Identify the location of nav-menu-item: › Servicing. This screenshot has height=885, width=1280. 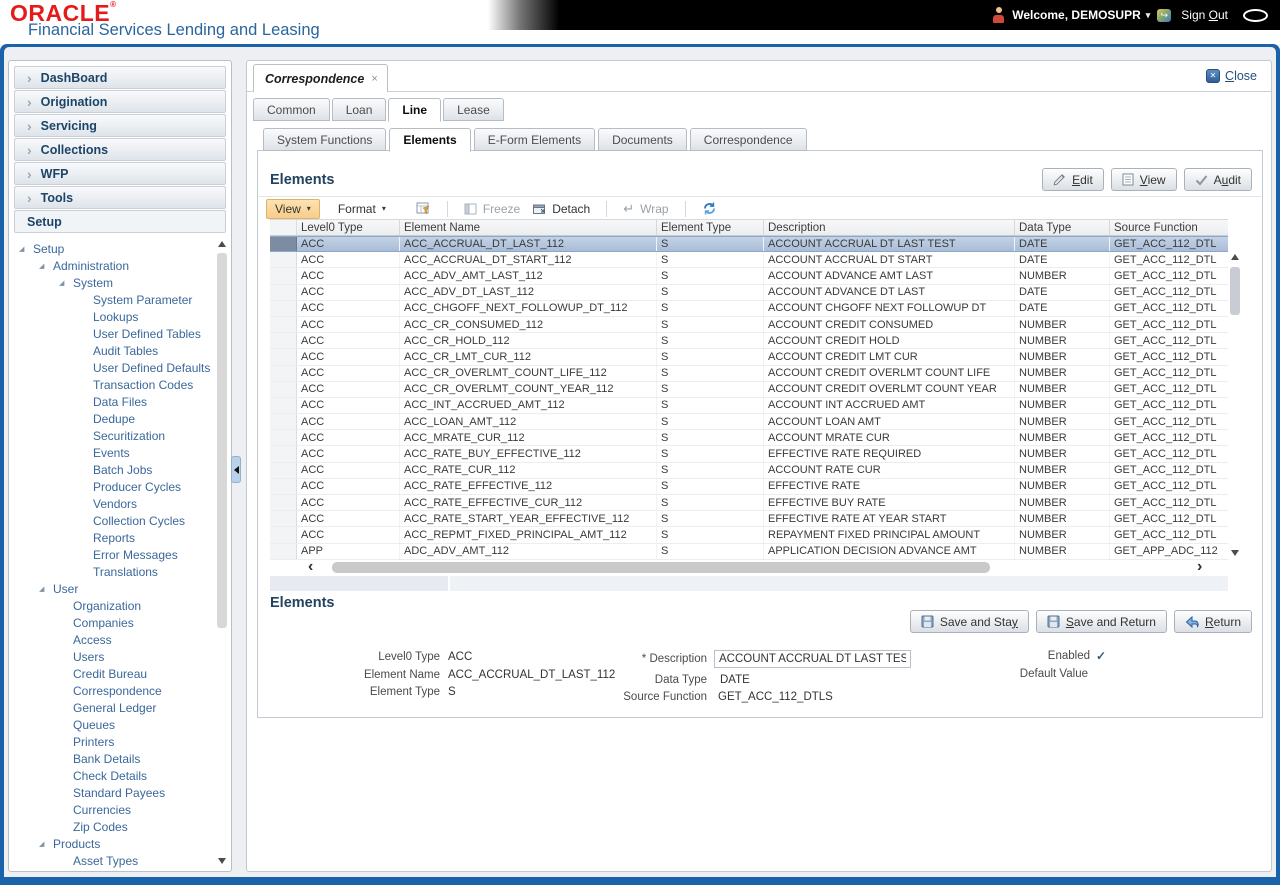
(120, 125).